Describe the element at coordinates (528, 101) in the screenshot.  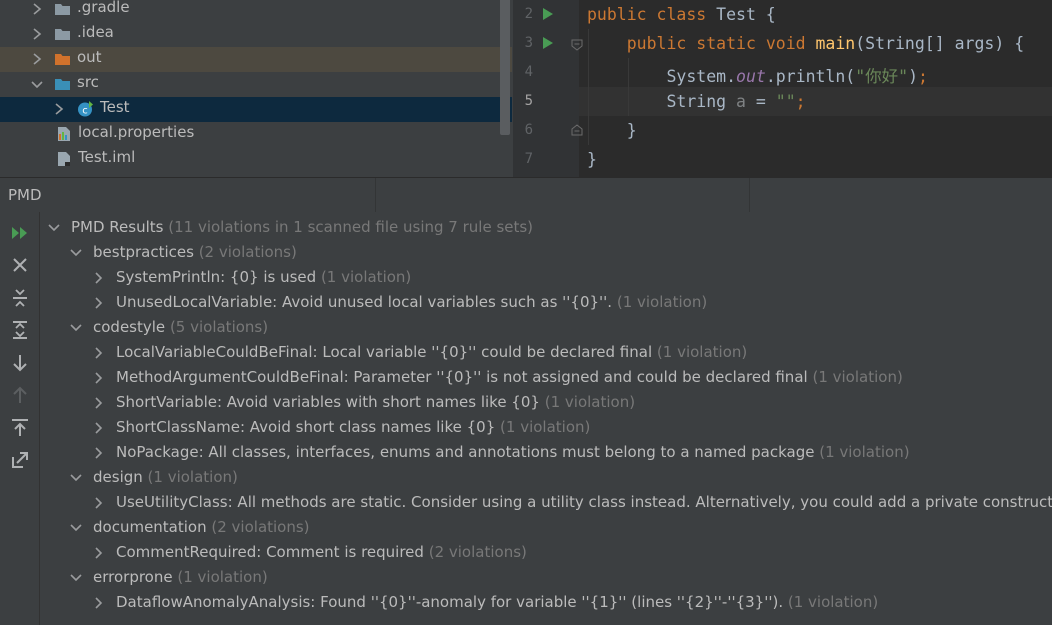
I see `line-number: 5` at that location.